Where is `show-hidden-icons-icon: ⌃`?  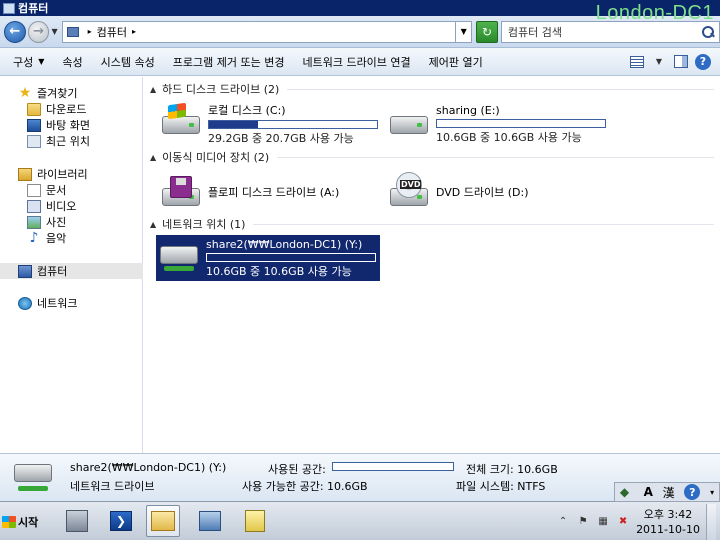
show-hidden-icons-icon: ⌃ is located at coordinates (563, 522).